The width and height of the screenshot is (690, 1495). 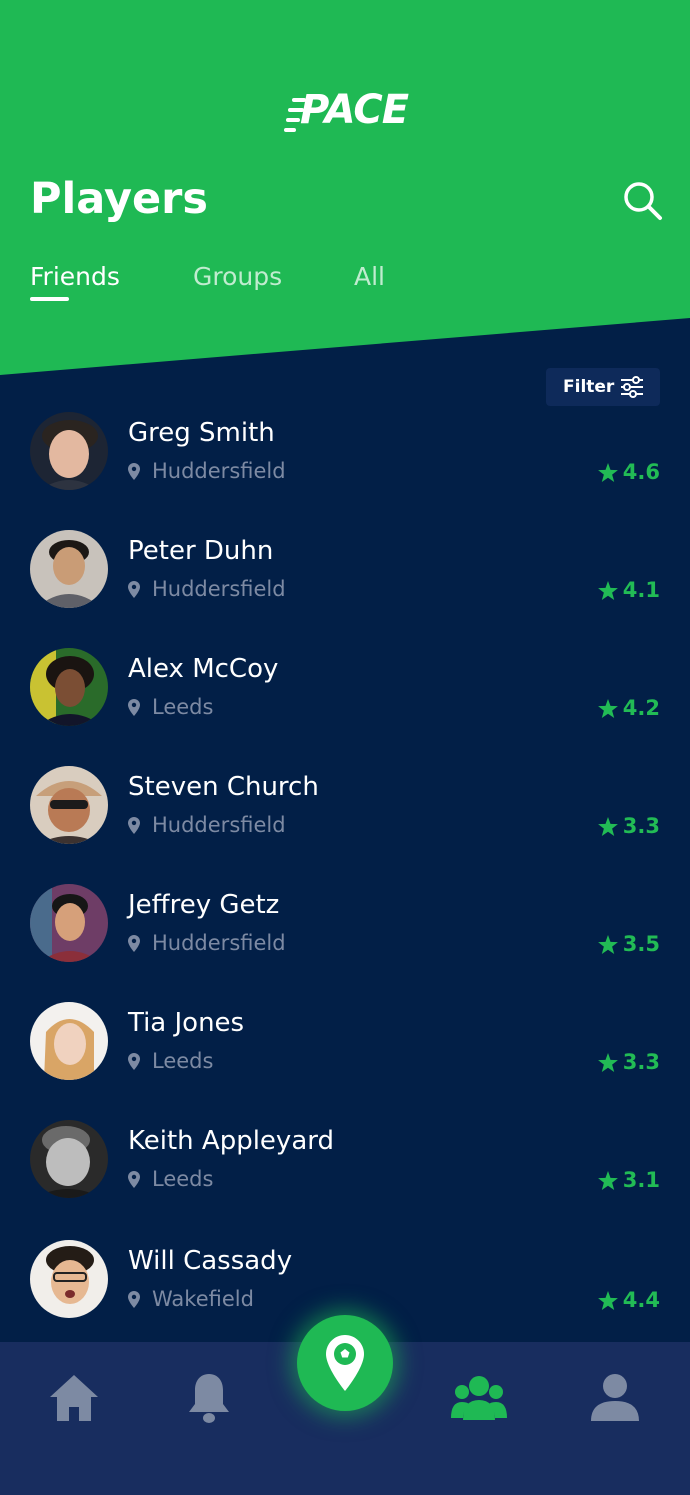 I want to click on nav-notifications, so click(x=209, y=1398).